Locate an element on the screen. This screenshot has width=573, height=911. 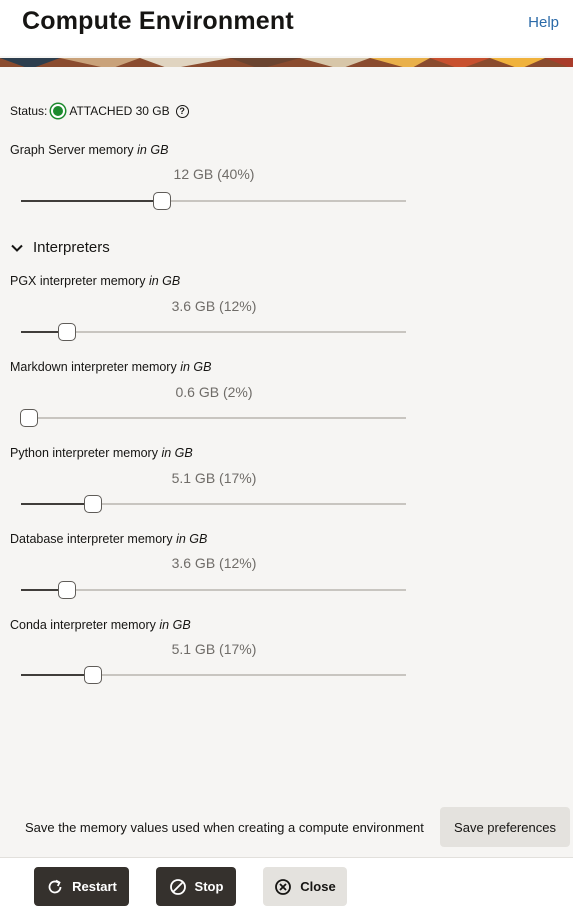
markdown-memory-slider is located at coordinates (213, 418).